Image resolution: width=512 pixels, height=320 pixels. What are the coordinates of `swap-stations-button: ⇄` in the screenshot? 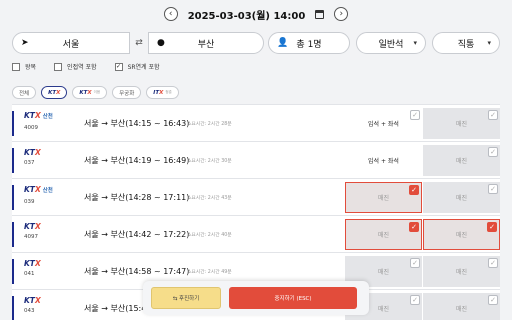 It's located at (139, 43).